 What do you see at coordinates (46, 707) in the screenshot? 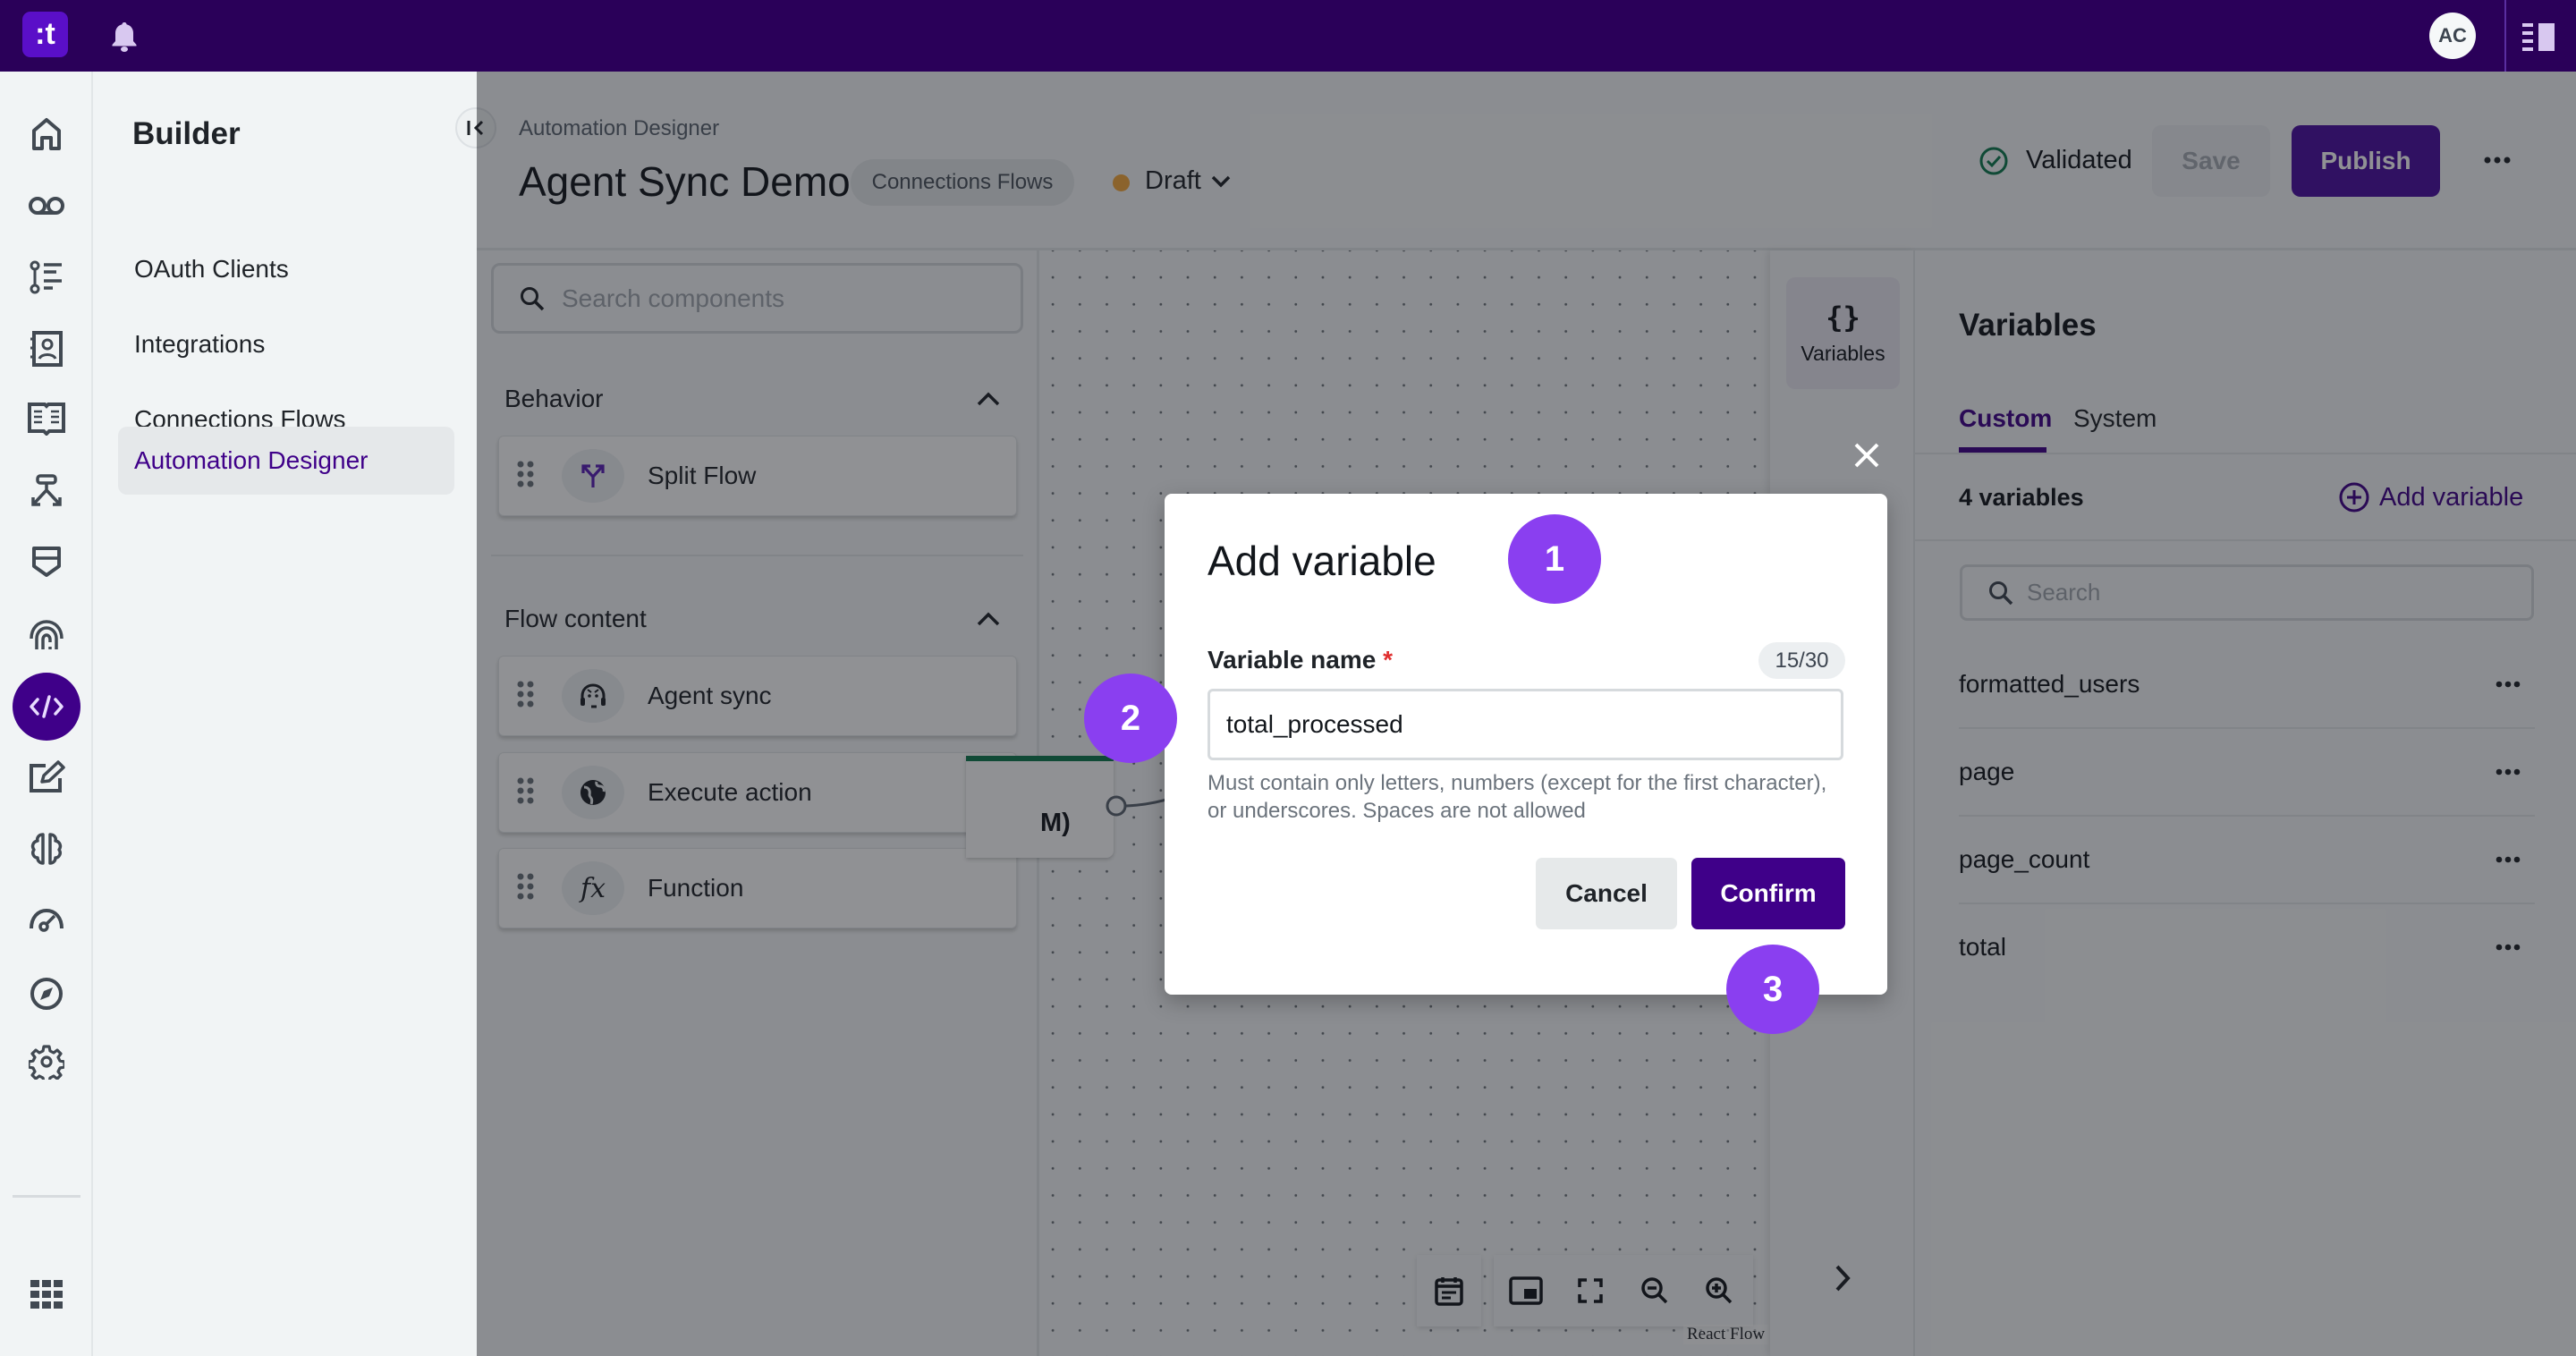
I see `code-icon` at bounding box center [46, 707].